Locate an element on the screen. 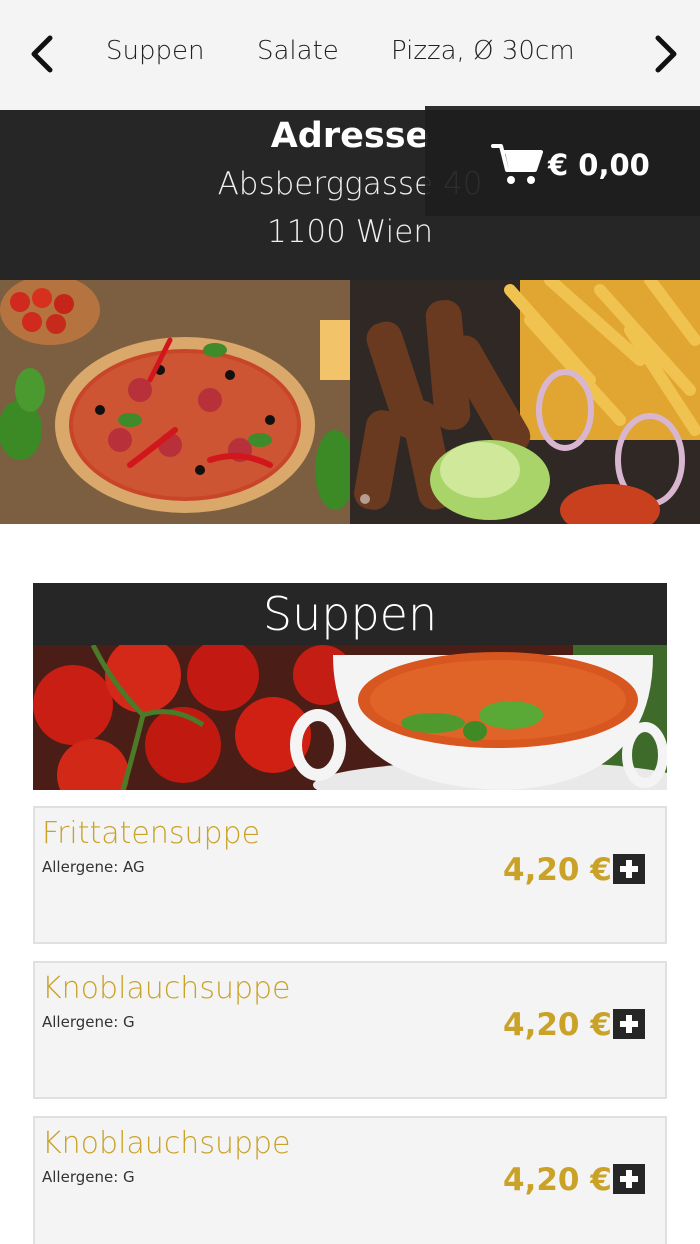  soup-banner-image is located at coordinates (350, 717).